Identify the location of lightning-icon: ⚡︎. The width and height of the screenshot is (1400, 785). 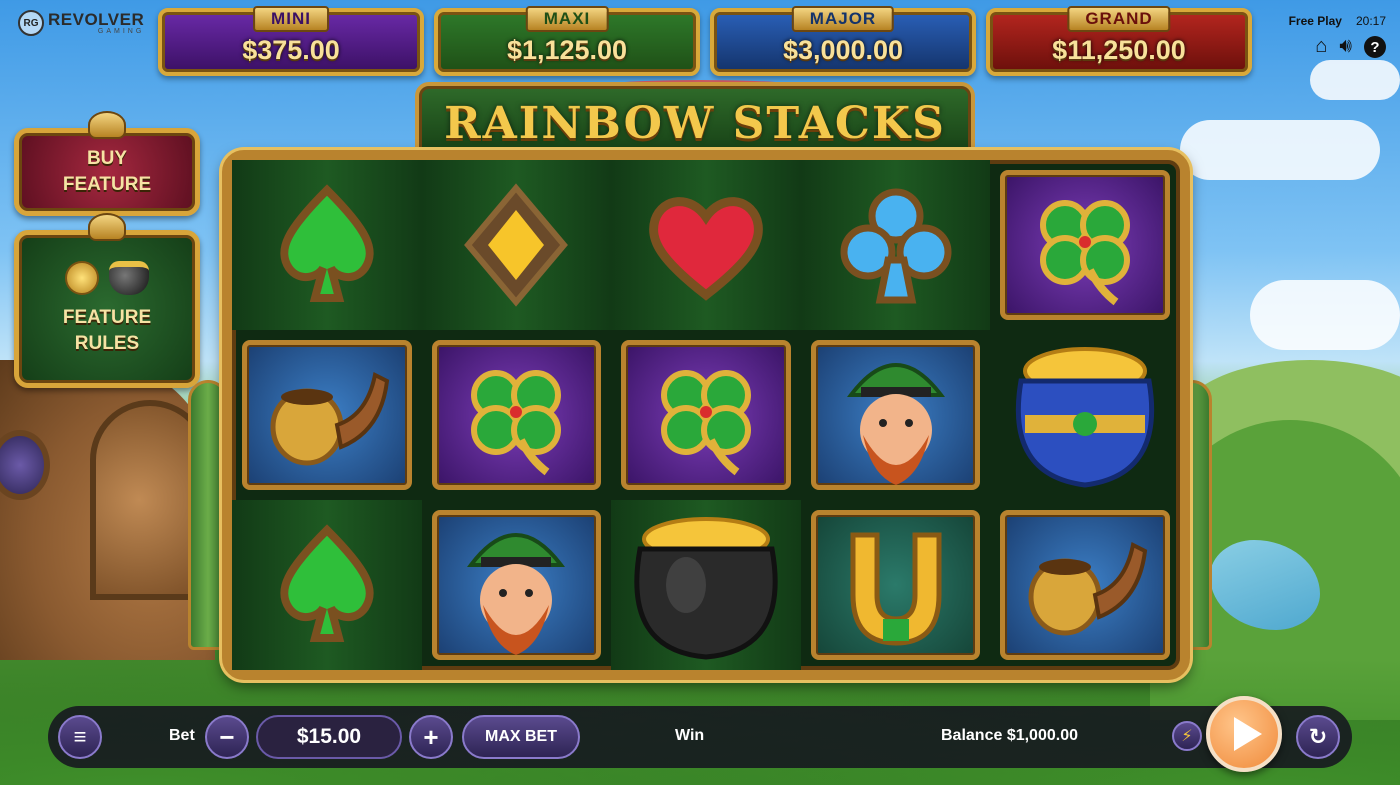
(1187, 736).